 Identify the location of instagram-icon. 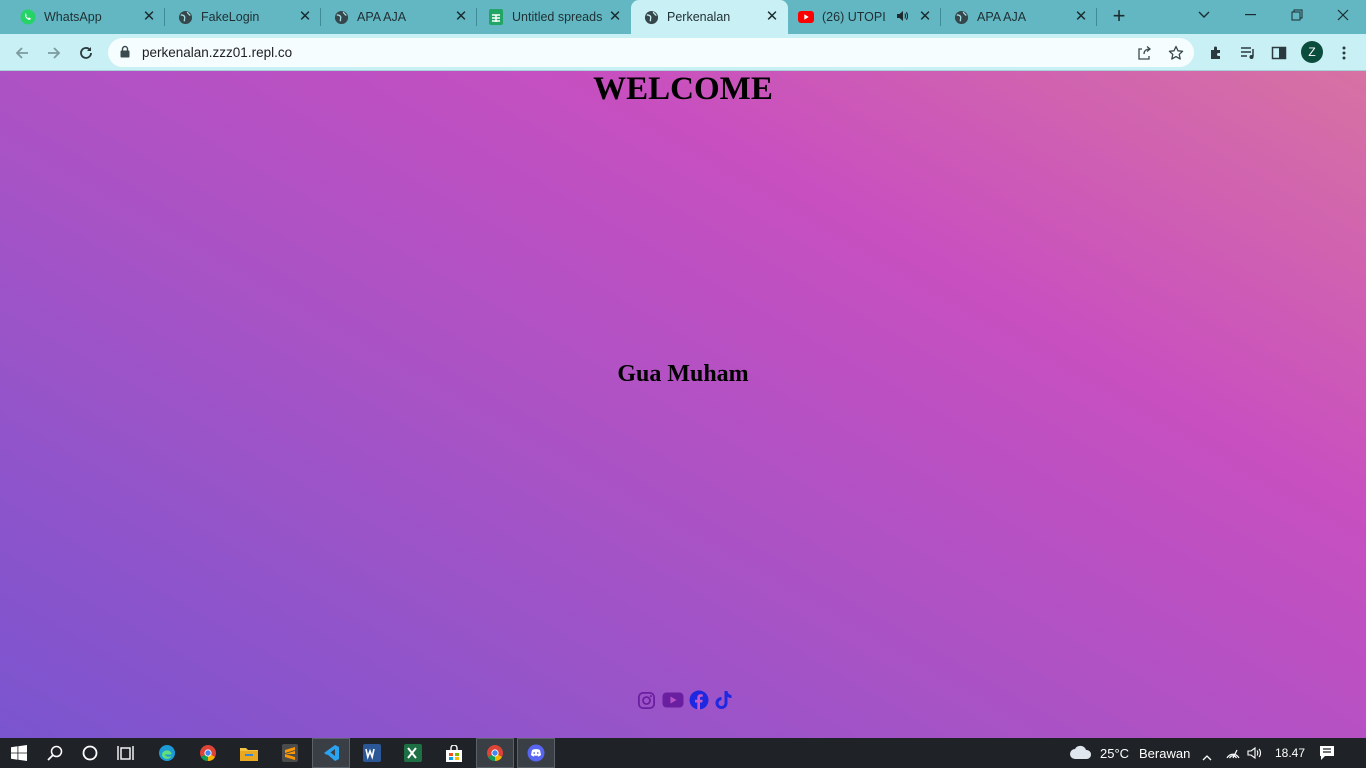
(646, 700).